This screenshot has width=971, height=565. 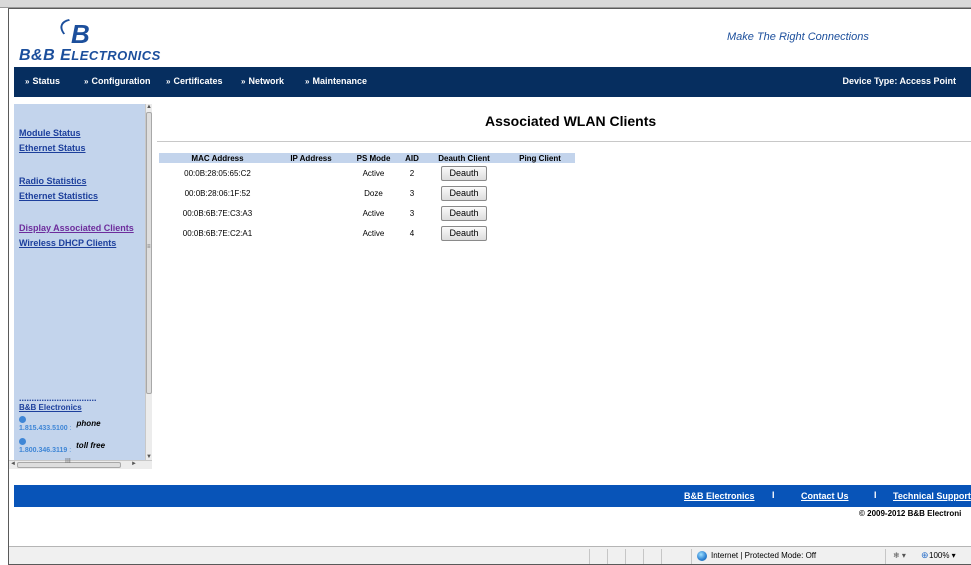 I want to click on footer-link-contact-us: Contact Us, so click(x=825, y=496).